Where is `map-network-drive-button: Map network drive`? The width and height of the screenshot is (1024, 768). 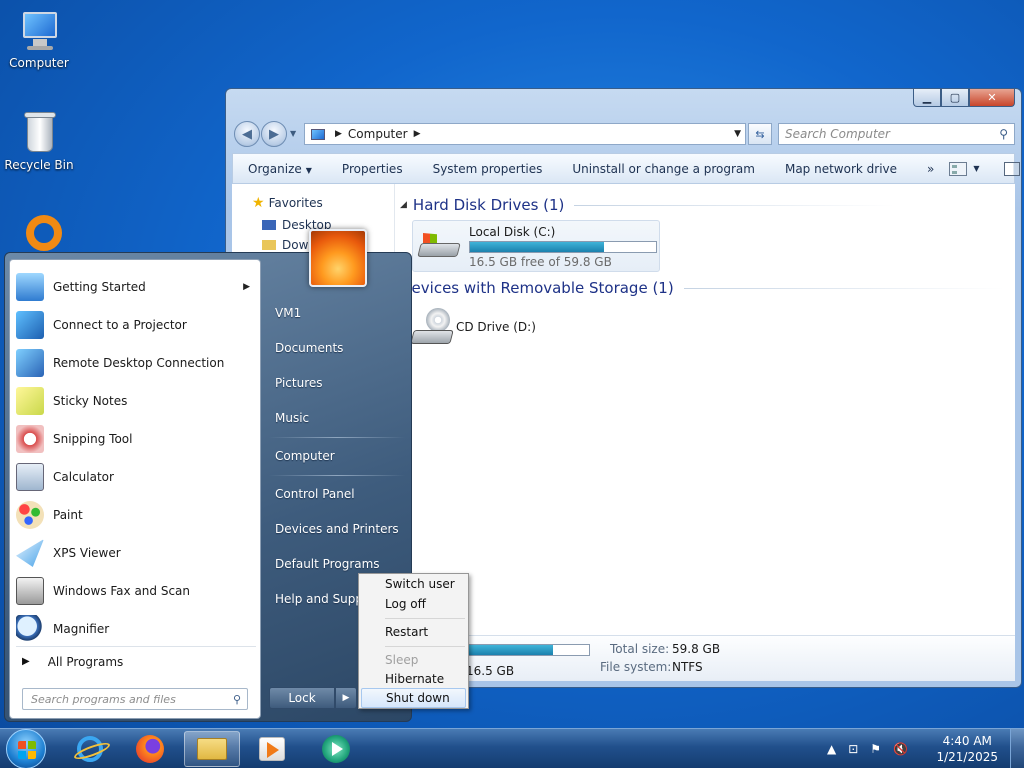
map-network-drive-button: Map network drive is located at coordinates (841, 169).